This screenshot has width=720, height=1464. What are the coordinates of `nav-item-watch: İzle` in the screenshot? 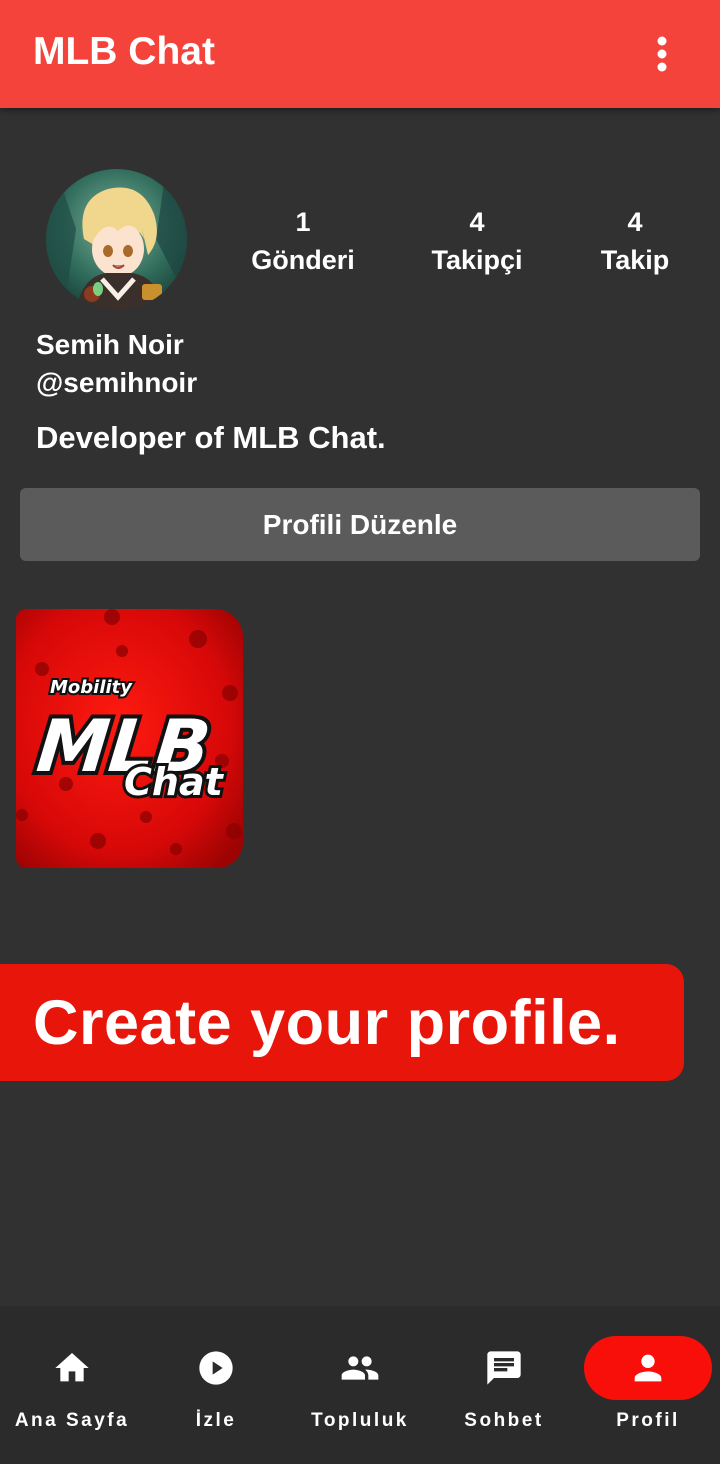 It's located at (216, 1385).